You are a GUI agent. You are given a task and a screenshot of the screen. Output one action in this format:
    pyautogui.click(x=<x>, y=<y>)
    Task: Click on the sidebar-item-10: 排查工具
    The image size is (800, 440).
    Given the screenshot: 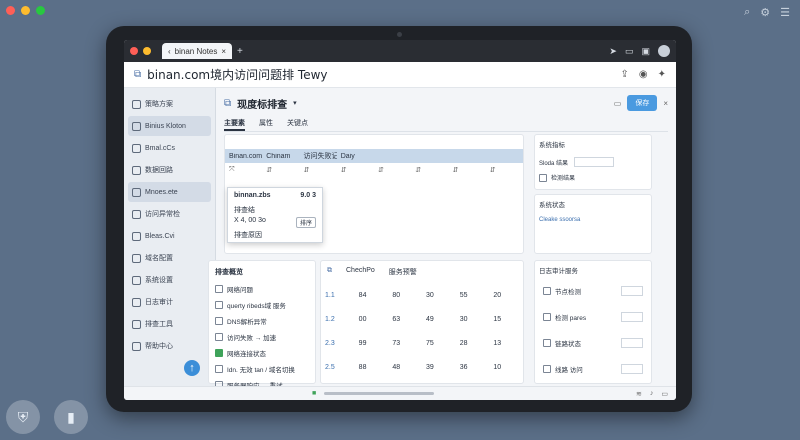 What is the action you would take?
    pyautogui.click(x=169, y=324)
    